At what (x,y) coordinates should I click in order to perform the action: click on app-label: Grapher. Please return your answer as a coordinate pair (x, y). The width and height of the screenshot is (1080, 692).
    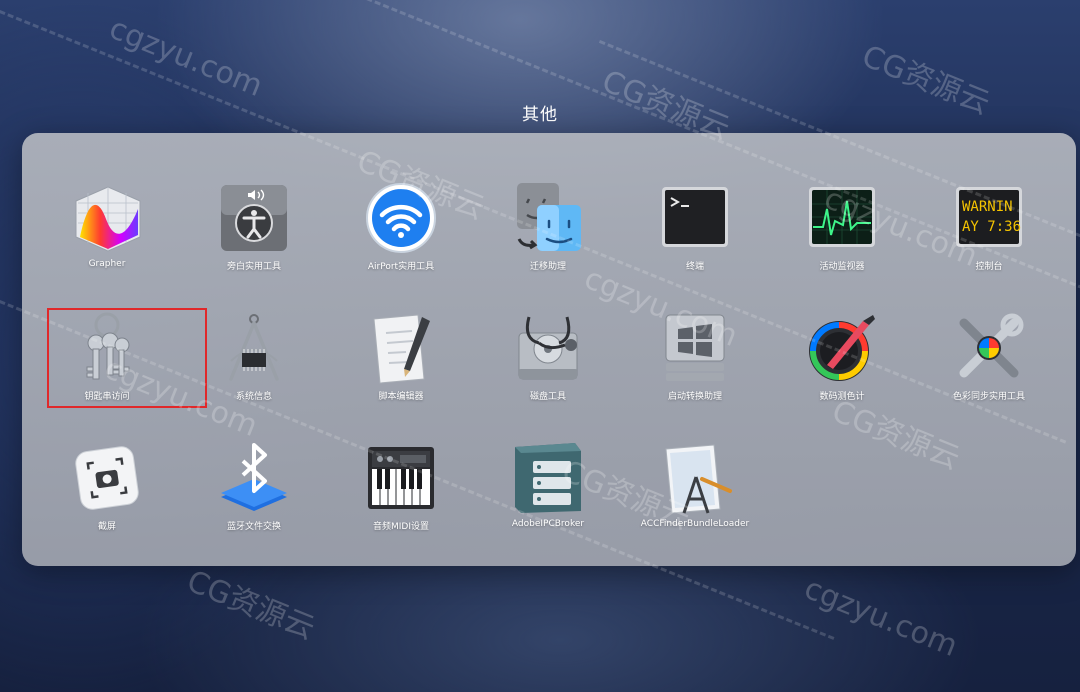
    Looking at the image, I should click on (107, 264).